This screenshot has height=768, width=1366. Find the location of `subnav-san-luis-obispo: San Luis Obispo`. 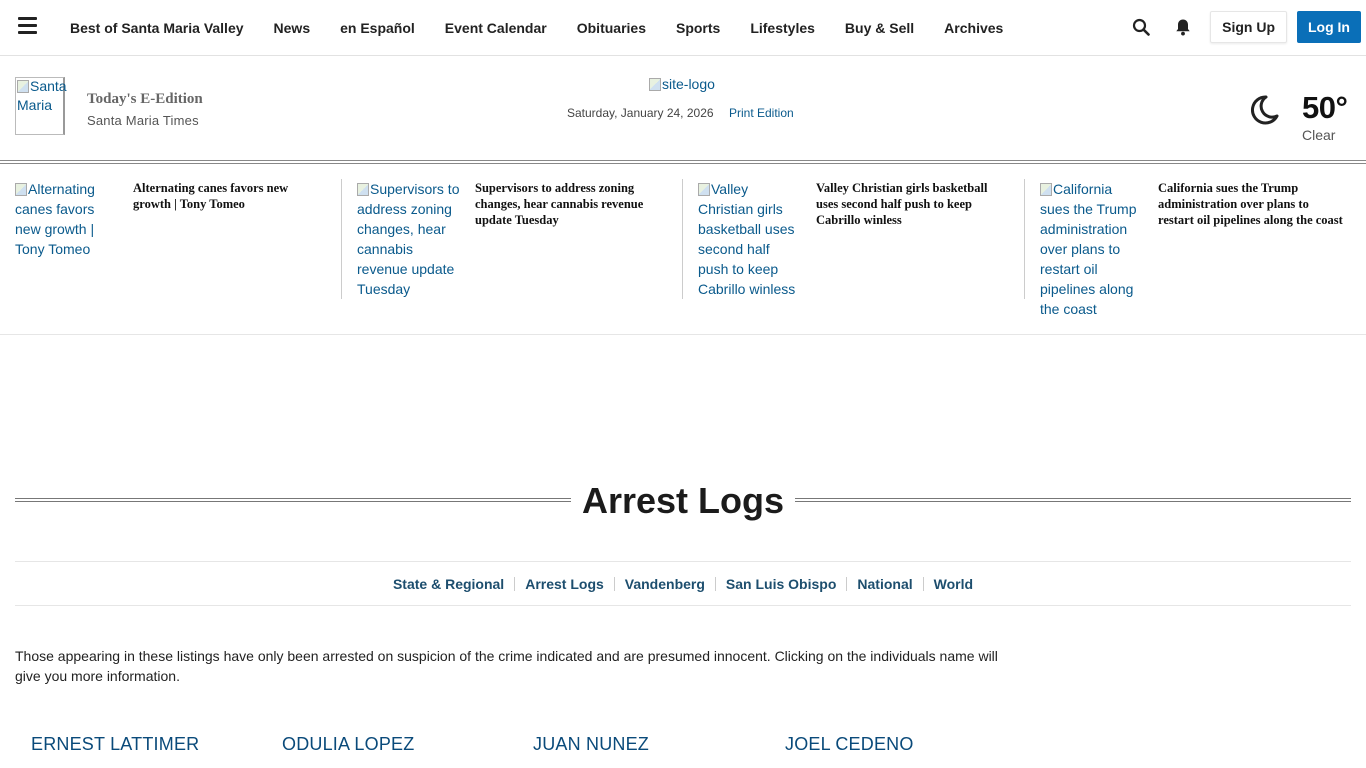

subnav-san-luis-obispo: San Luis Obispo is located at coordinates (782, 583).